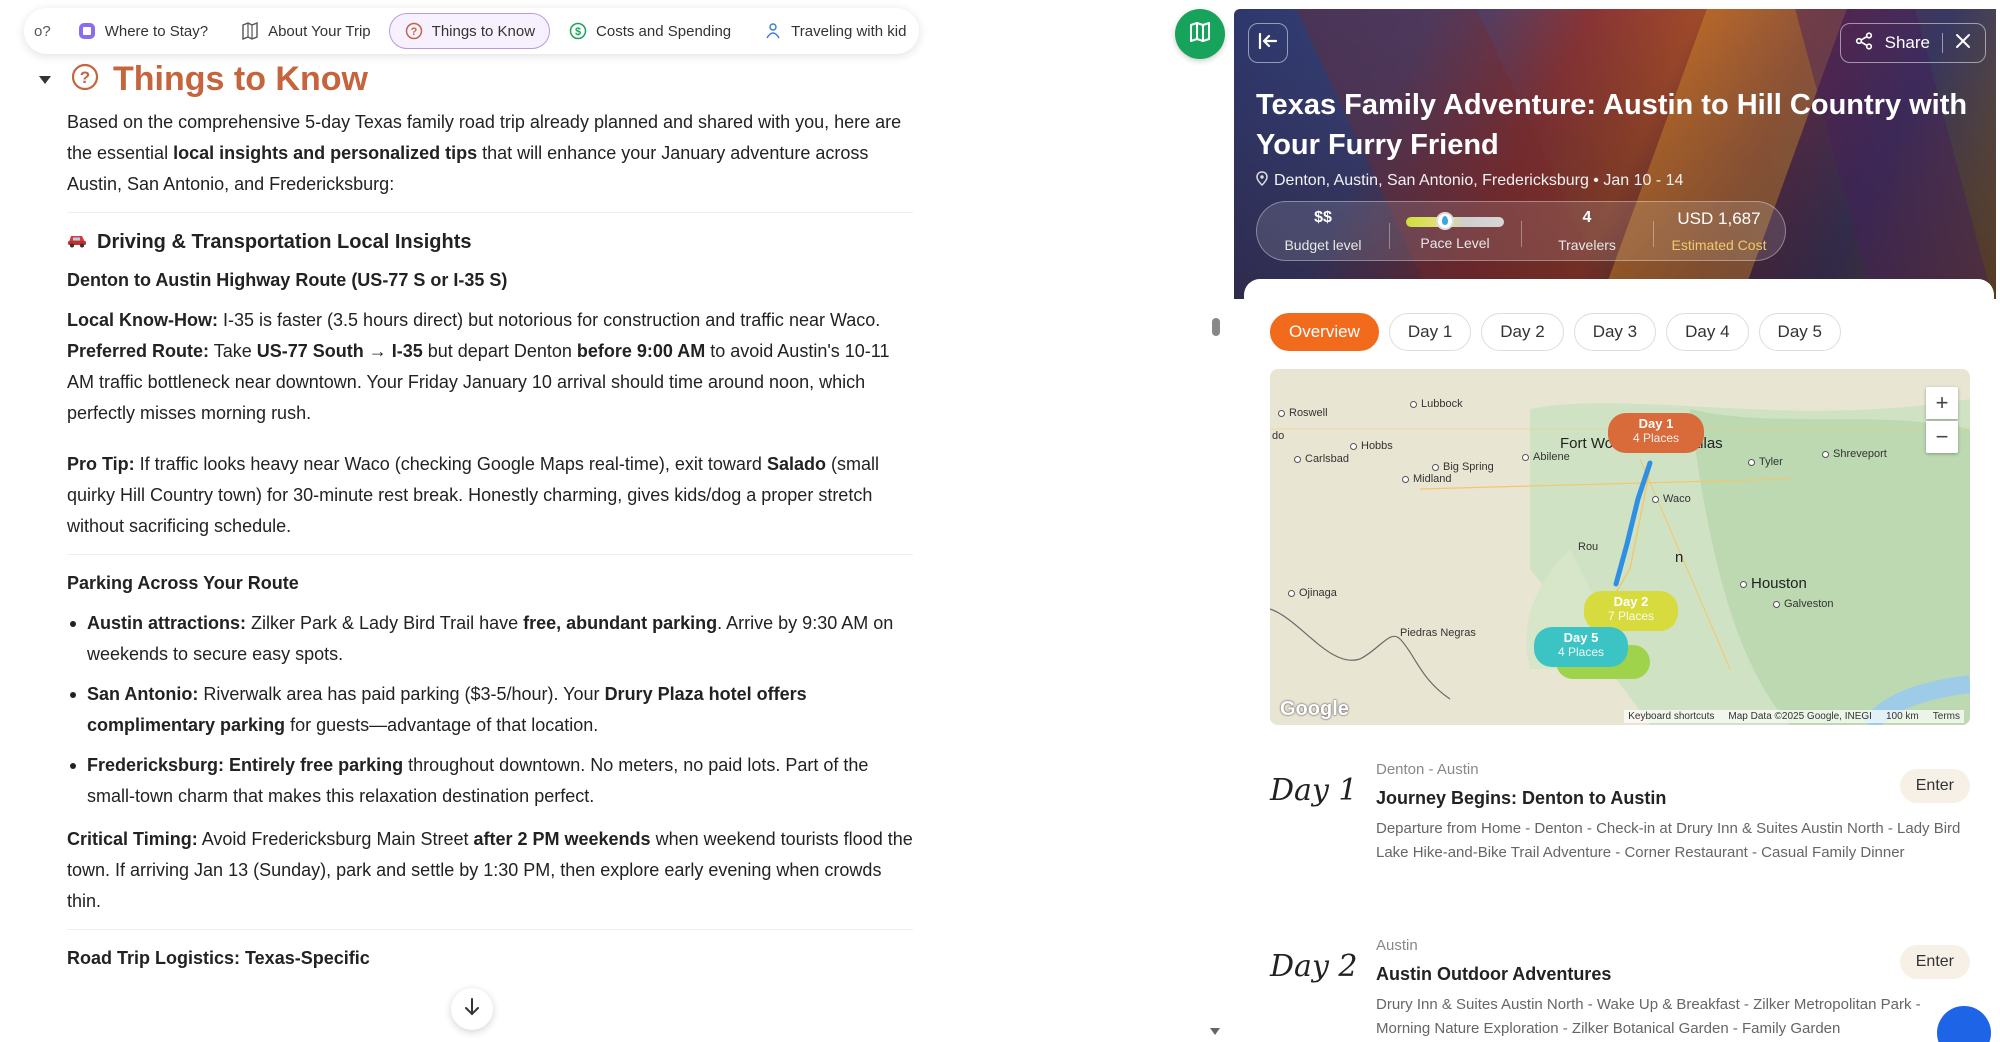  What do you see at coordinates (641, 351) in the screenshot?
I see `pref-time: before 9:00 AM` at bounding box center [641, 351].